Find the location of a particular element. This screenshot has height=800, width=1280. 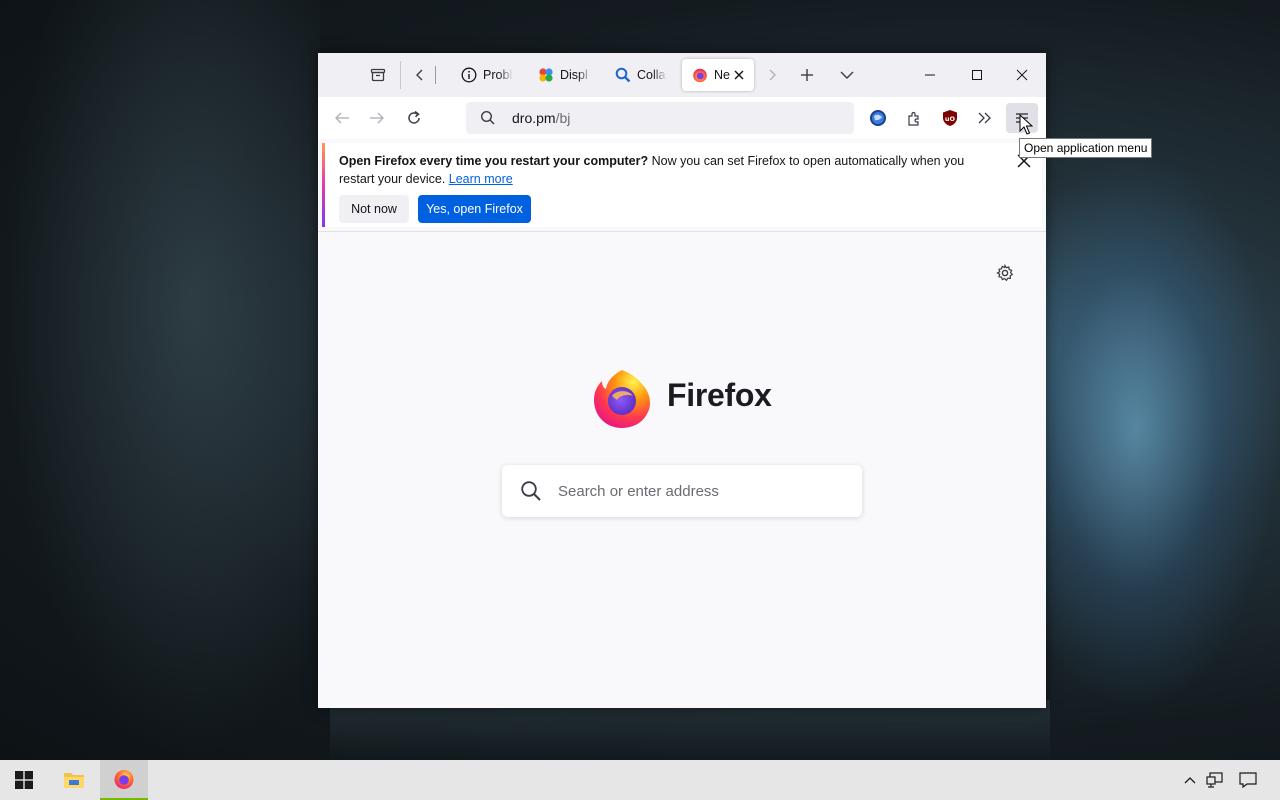

ublock-origin-icon: uO is located at coordinates (950, 118).